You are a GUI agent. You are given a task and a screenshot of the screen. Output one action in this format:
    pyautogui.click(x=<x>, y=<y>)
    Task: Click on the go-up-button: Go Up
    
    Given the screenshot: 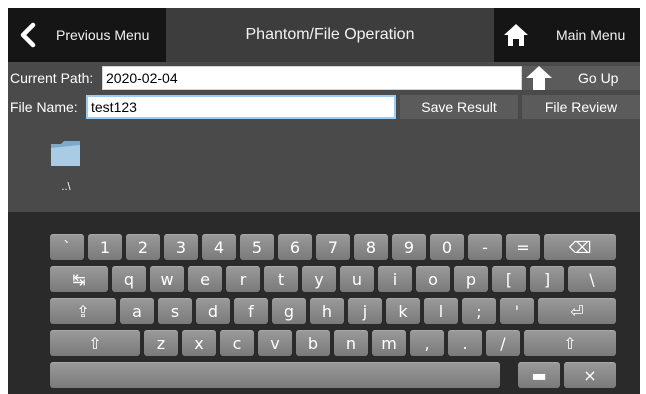 What is the action you would take?
    pyautogui.click(x=581, y=78)
    